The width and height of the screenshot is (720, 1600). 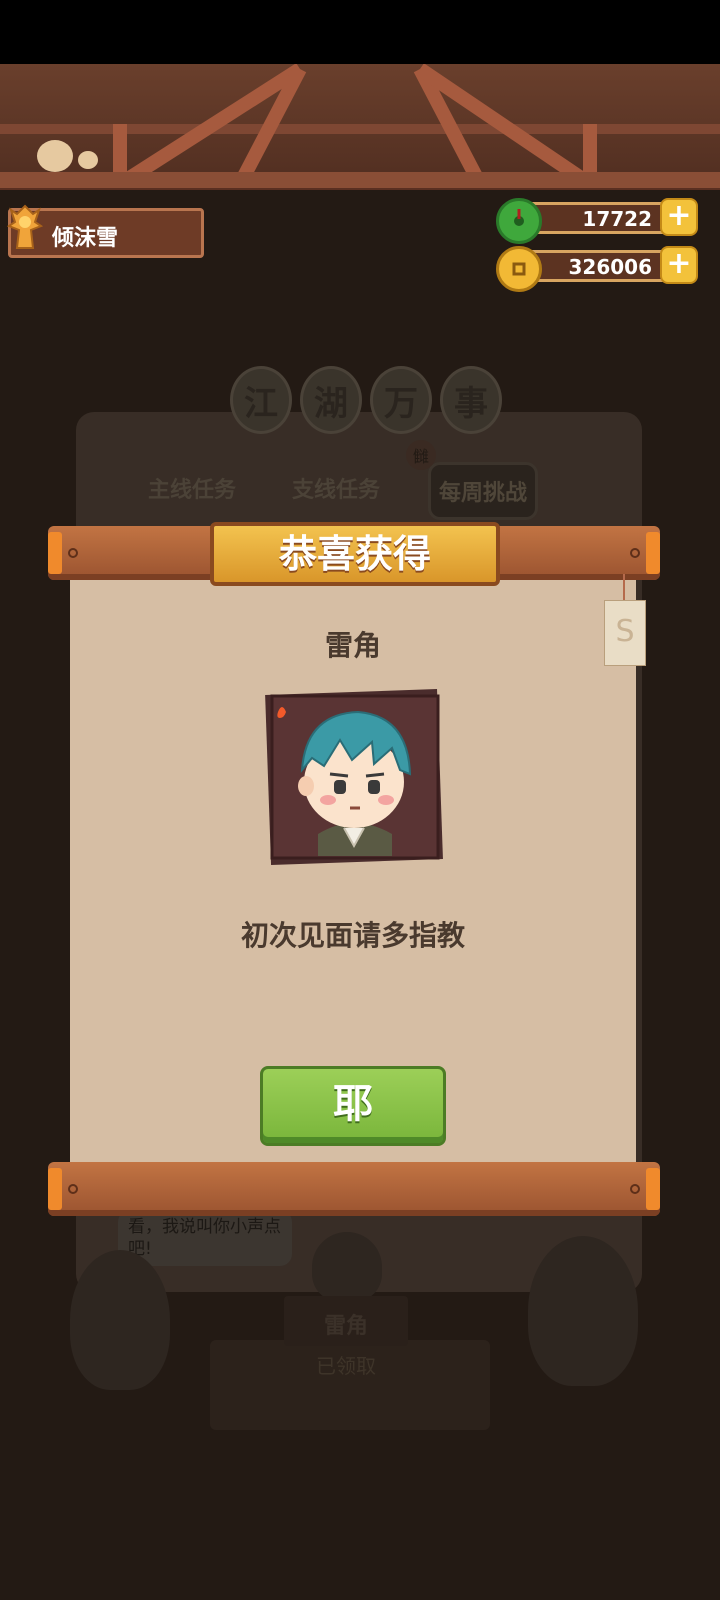 What do you see at coordinates (366, 403) in the screenshot?
I see `quest-board-banner: 江 湖 万 事` at bounding box center [366, 403].